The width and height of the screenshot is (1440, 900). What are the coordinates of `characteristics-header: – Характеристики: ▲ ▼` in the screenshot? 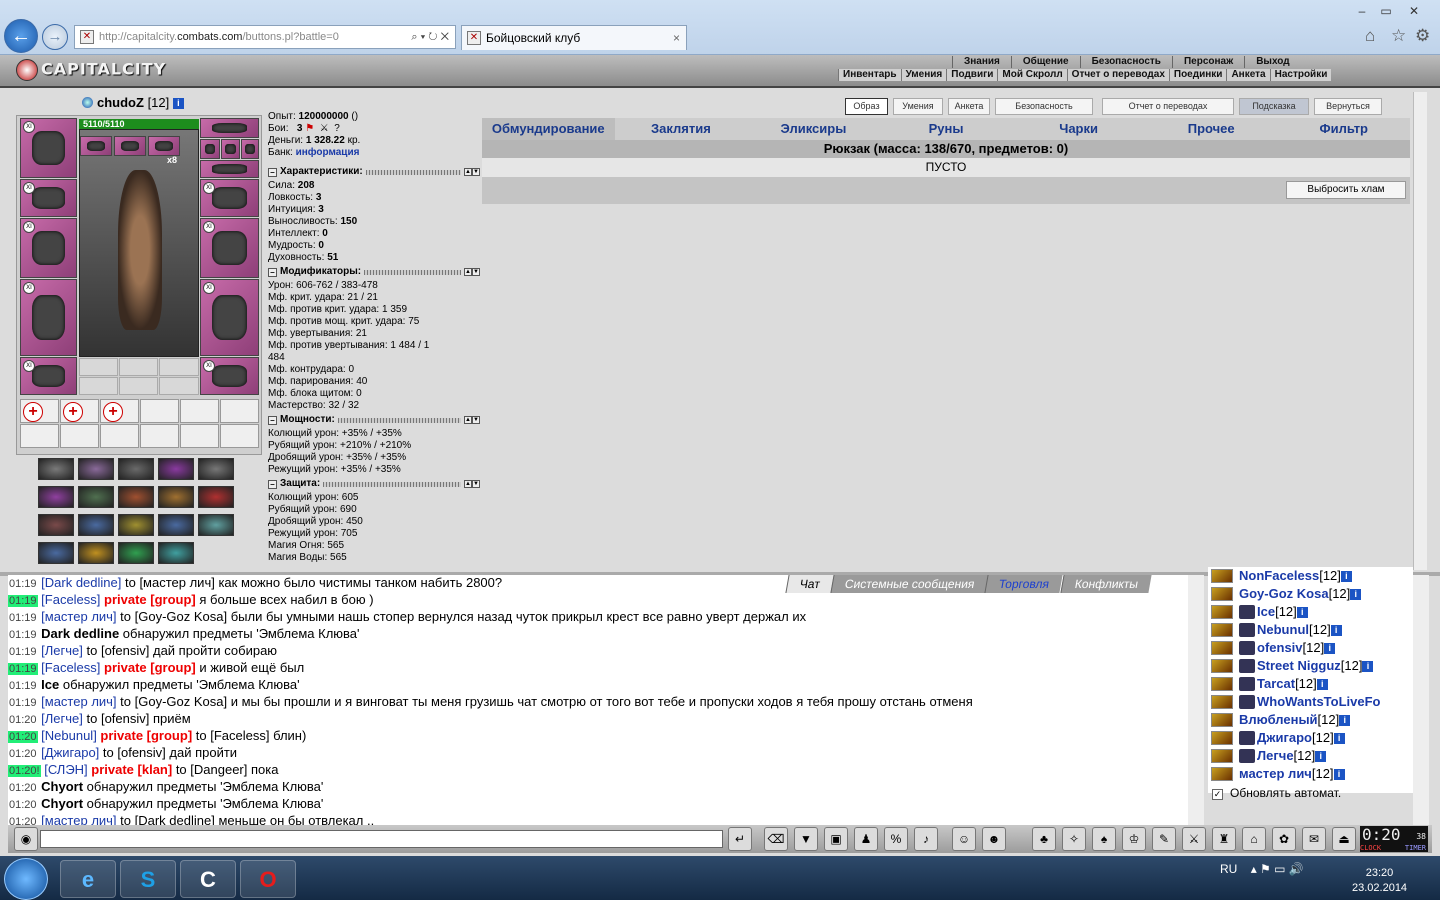 It's located at (374, 172).